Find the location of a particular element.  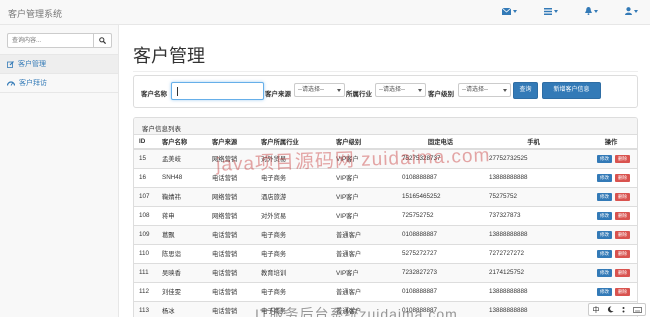

user-dropdown is located at coordinates (631, 11).